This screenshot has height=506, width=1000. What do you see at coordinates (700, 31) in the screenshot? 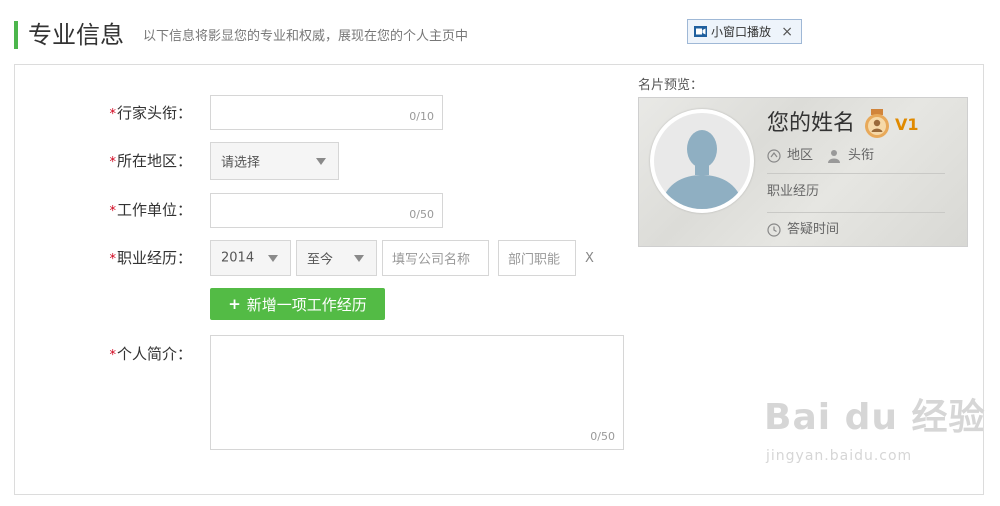
I see `video-camera-icon` at bounding box center [700, 31].